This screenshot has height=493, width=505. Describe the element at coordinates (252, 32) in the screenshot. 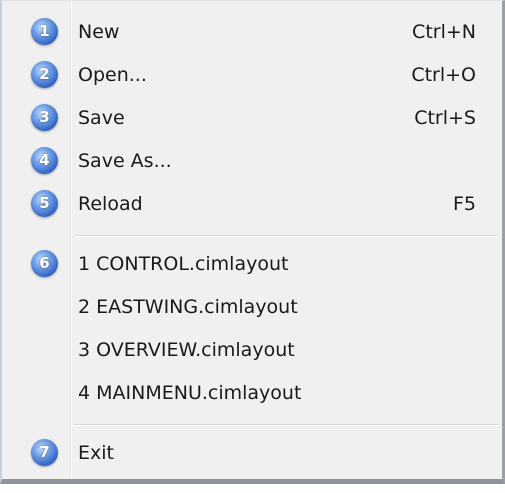

I see `menu-item-new: 1 New Ctrl+N` at that location.